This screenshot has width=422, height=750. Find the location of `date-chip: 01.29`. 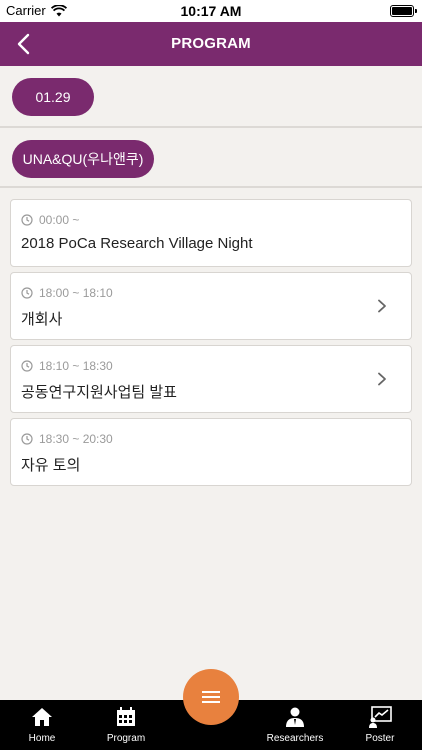

date-chip: 01.29 is located at coordinates (53, 97).